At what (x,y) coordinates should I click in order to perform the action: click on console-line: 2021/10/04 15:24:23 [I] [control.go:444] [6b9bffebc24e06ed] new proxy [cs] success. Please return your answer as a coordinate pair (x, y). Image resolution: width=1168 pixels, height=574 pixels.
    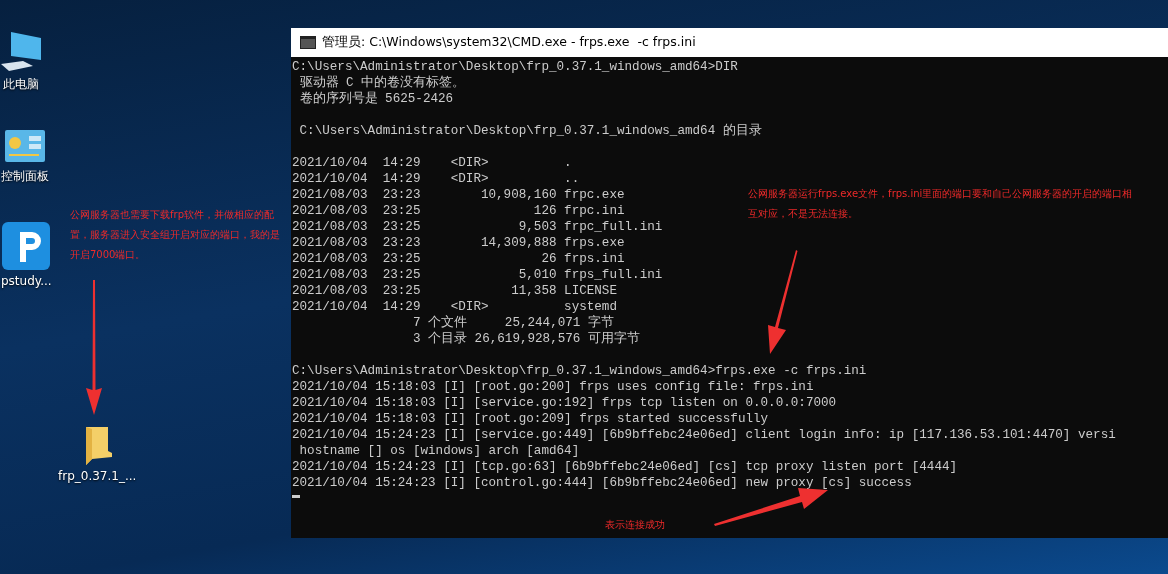
    Looking at the image, I should click on (602, 483).